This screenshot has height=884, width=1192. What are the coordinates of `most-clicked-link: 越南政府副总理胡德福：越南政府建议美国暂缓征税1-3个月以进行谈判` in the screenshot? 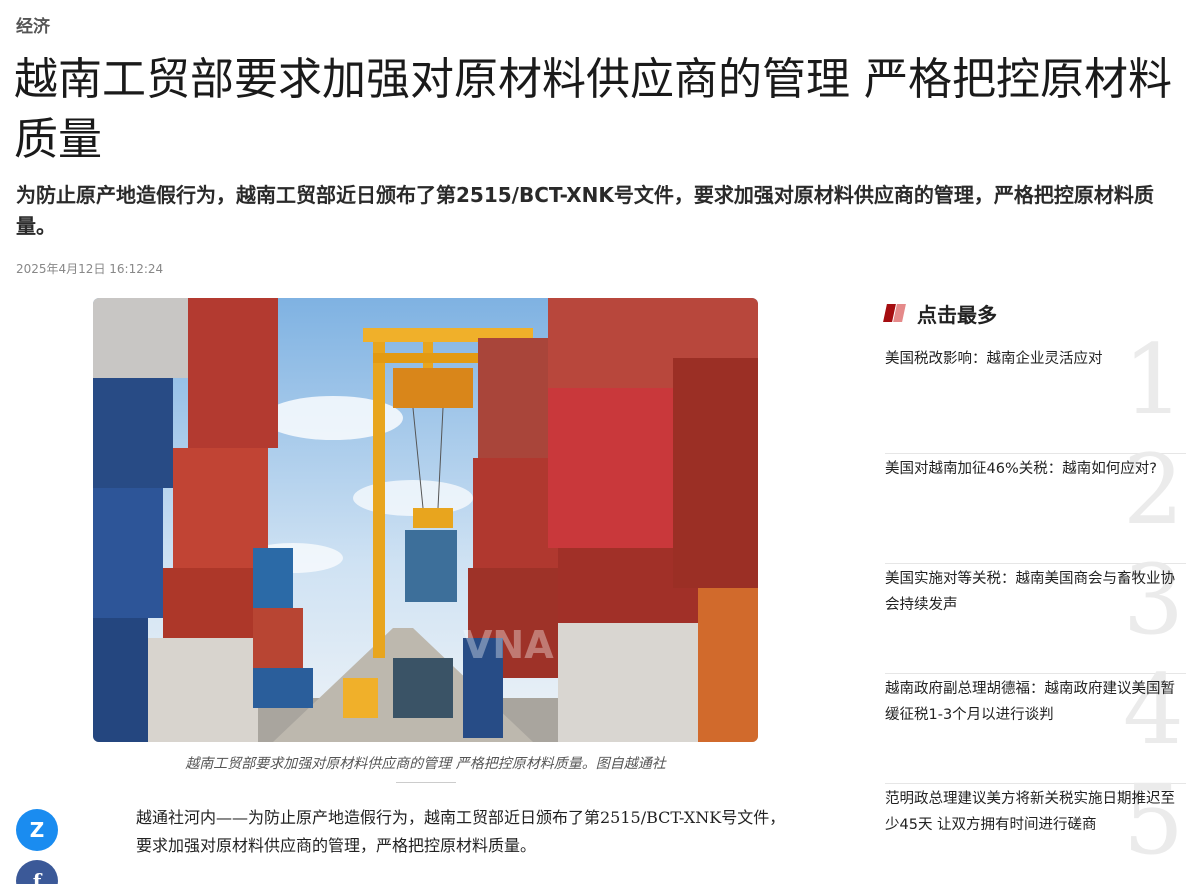 It's located at (1030, 702).